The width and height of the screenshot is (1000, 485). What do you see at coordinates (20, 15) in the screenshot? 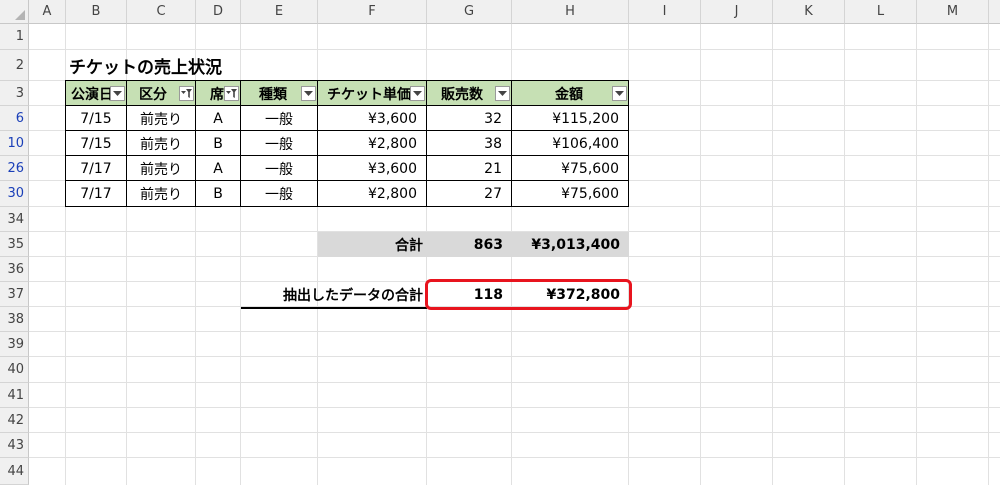
I see `select-all-triangle-icon` at bounding box center [20, 15].